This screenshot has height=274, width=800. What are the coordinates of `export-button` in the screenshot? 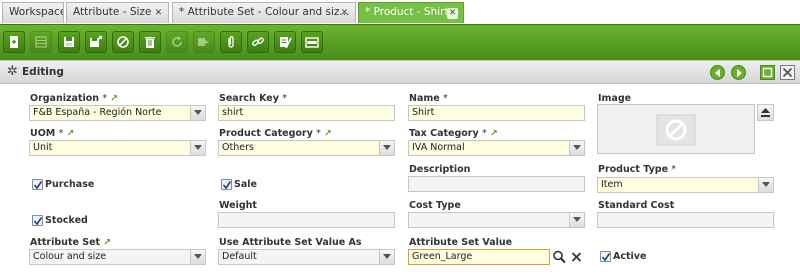 It's located at (204, 42).